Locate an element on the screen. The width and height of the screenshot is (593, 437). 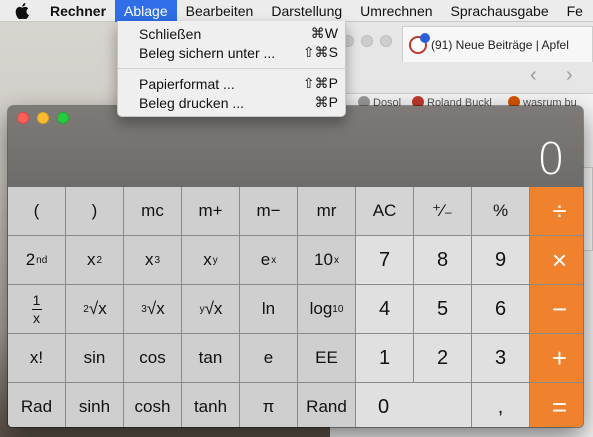
key-6: 6 is located at coordinates (500, 309).